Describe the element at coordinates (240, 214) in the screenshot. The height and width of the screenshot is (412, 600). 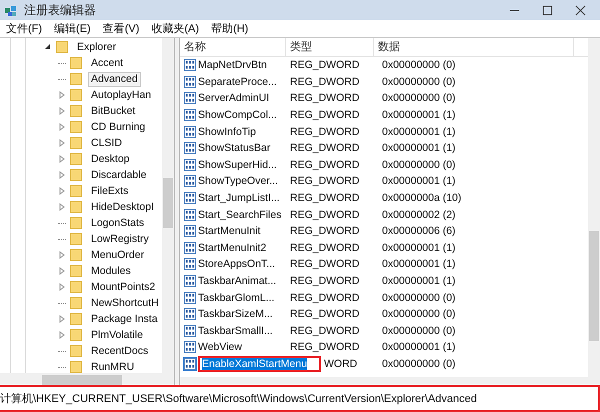
I see `value-name: Start_SearchFiles` at that location.